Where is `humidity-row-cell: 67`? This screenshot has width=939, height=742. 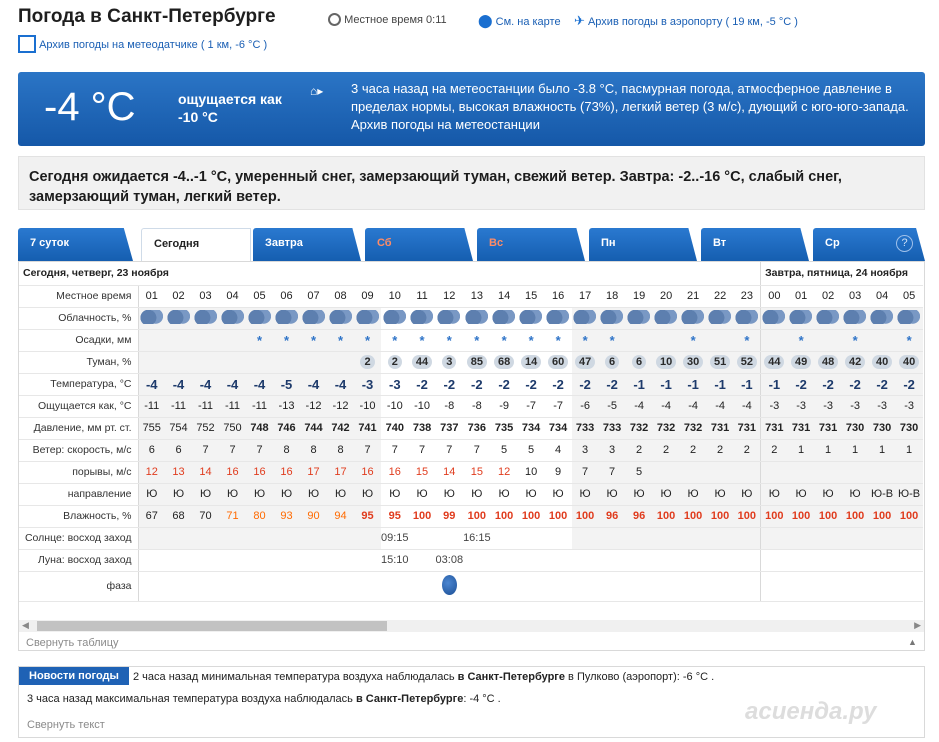
humidity-row-cell: 67 is located at coordinates (151, 516).